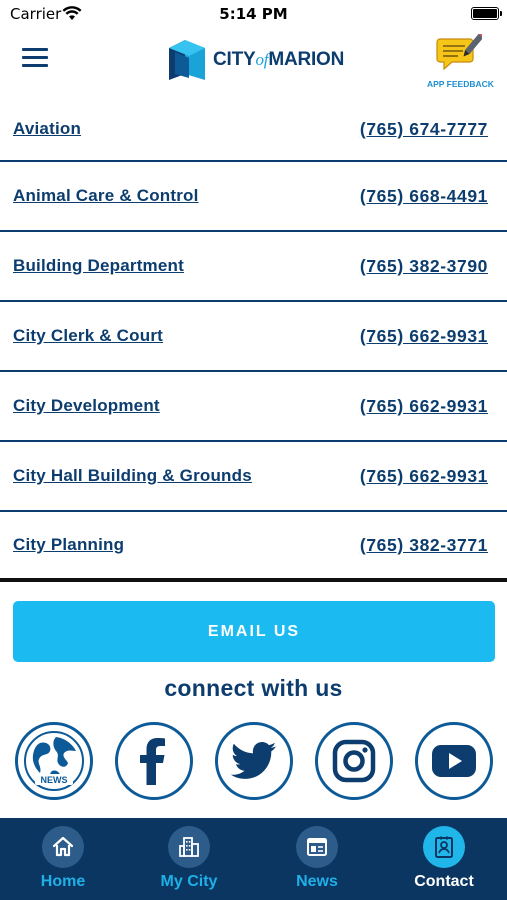 This screenshot has width=507, height=900. I want to click on directory-row: Animal Care & Control (765) 668-4491, so click(253, 197).